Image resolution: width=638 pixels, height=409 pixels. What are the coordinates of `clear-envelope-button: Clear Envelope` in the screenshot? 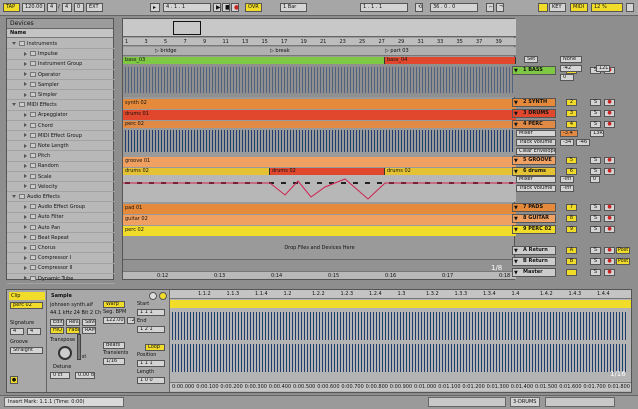 It's located at (536, 151).